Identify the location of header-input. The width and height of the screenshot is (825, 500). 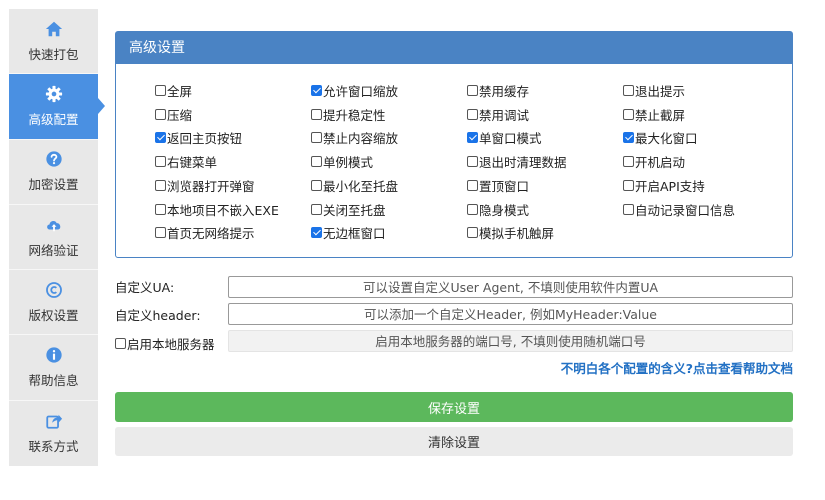
(510, 314).